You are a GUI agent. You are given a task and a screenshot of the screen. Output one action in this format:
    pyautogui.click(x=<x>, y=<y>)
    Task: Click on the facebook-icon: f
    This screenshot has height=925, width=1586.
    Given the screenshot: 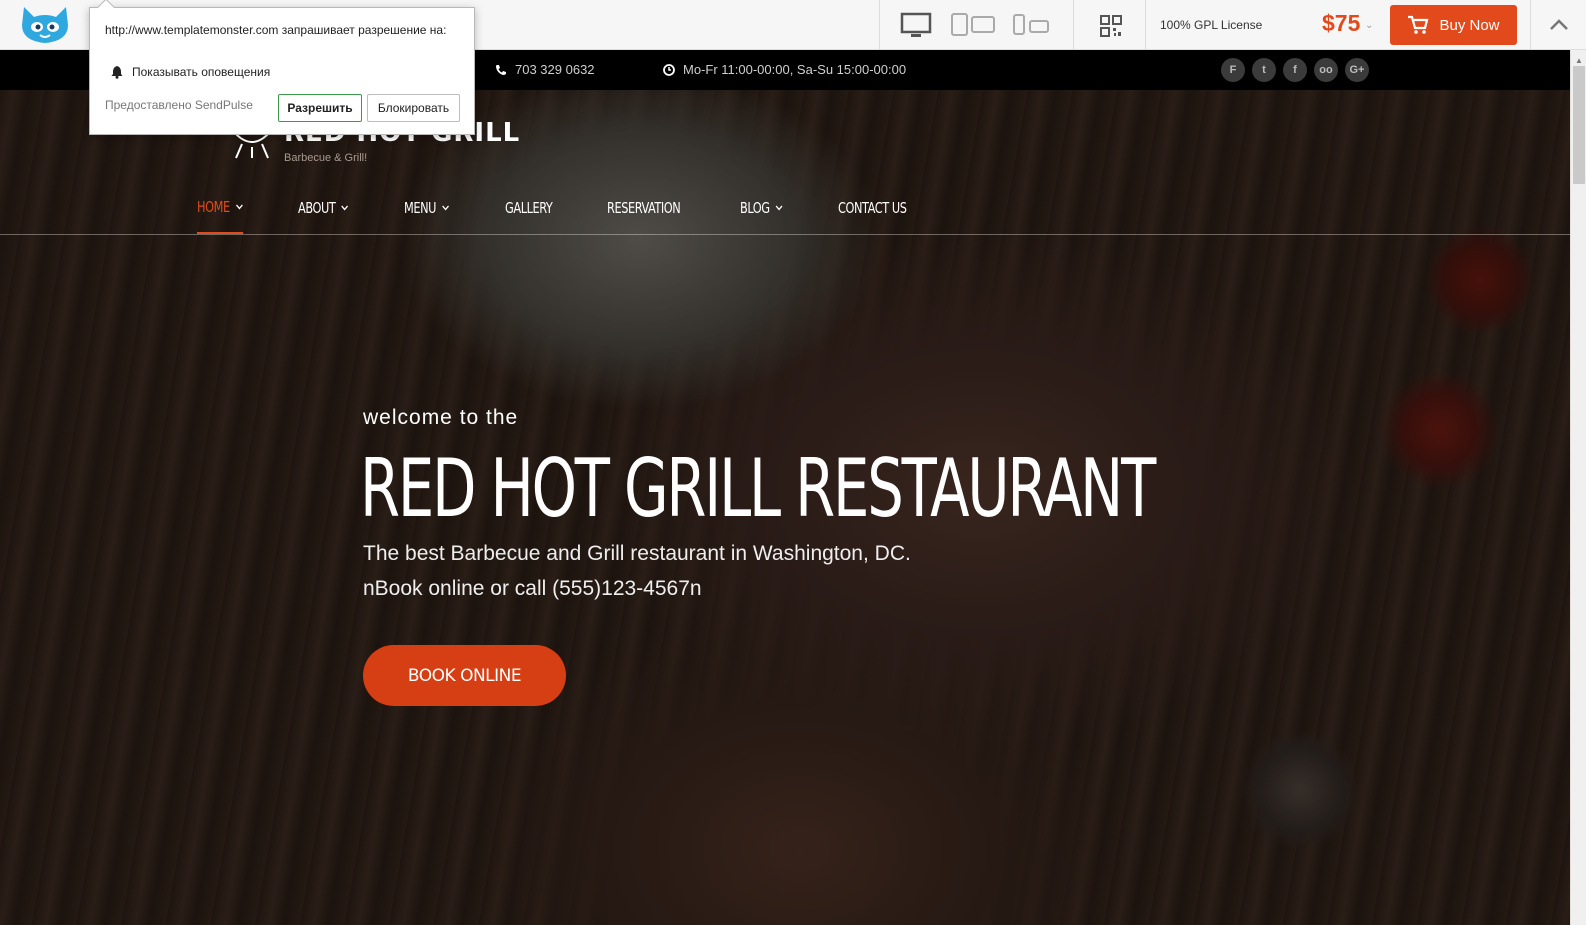 What is the action you would take?
    pyautogui.click(x=1295, y=70)
    